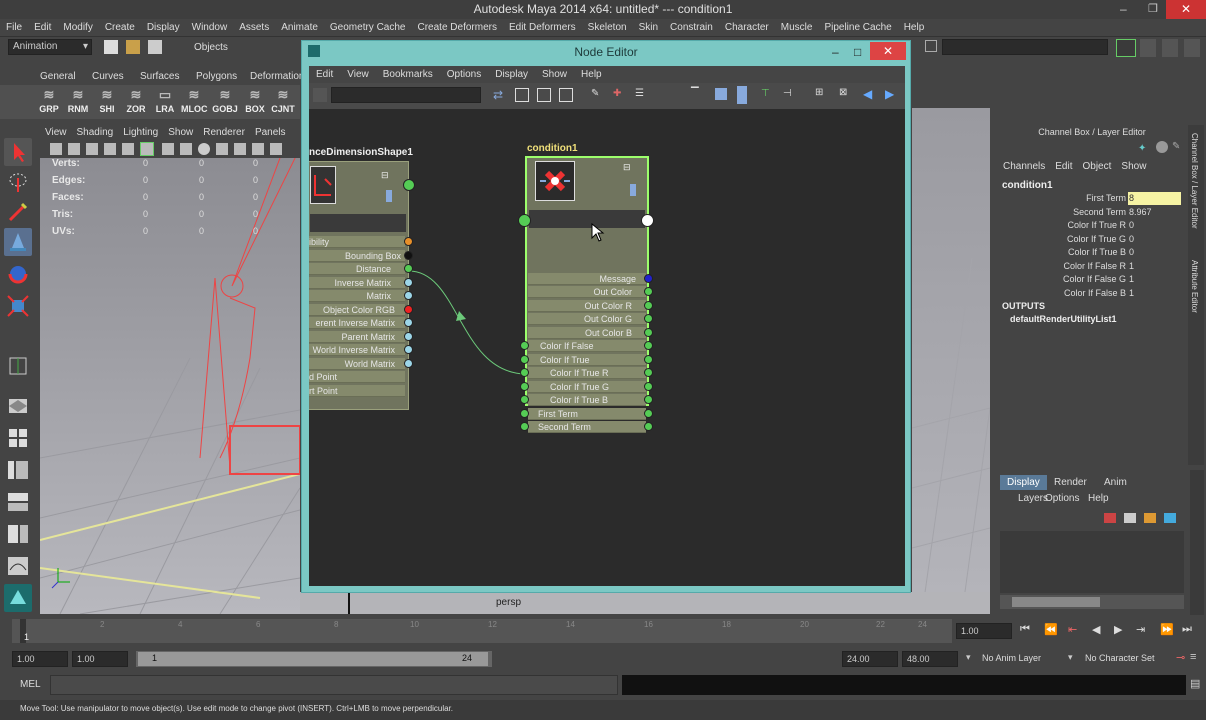 The width and height of the screenshot is (1206, 720). Describe the element at coordinates (1091, 279) in the screenshot. I see `channel-row: Color If False G1` at that location.